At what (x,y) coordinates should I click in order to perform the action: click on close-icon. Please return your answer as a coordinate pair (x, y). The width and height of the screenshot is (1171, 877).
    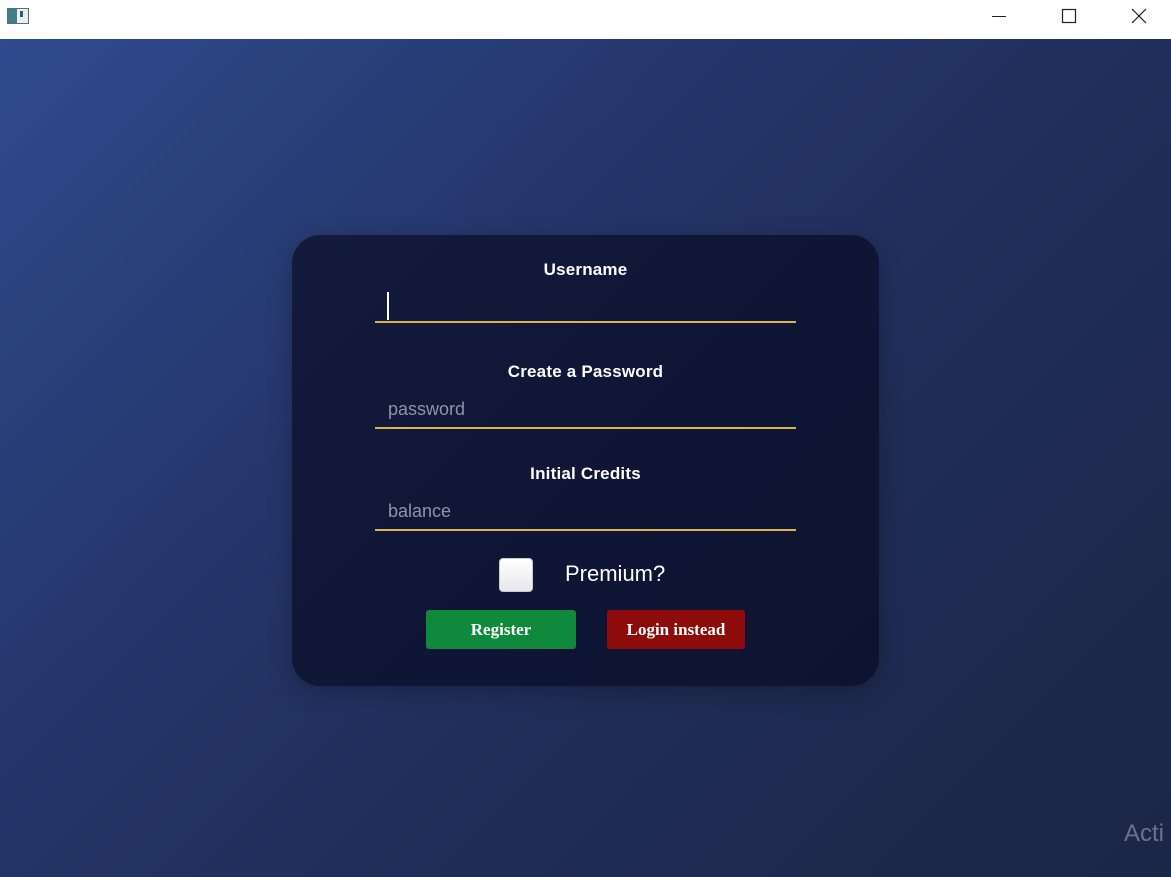
    Looking at the image, I should click on (1139, 16).